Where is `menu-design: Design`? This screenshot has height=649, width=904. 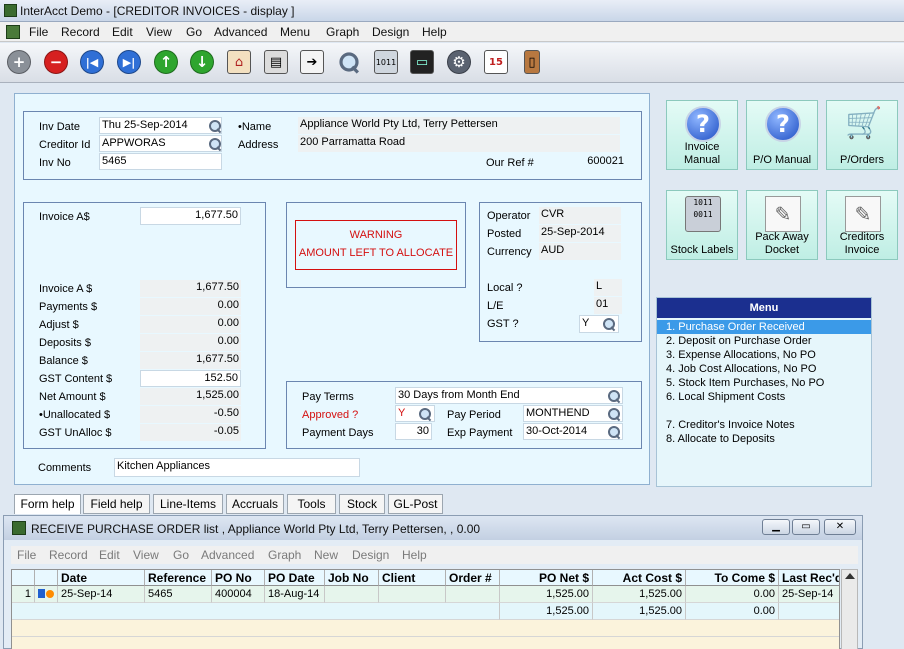 menu-design: Design is located at coordinates (390, 32).